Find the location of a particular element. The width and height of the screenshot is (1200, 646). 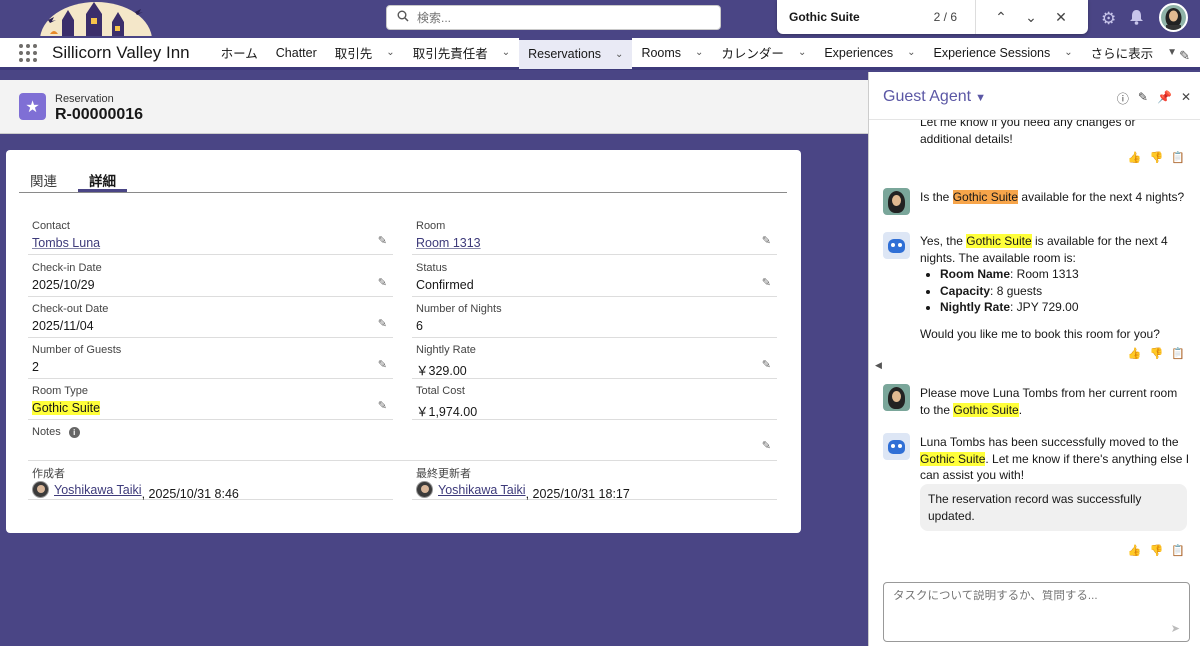

agent-toolbar: ⓘ ✎ 📌 ✕ is located at coordinates (1154, 98).